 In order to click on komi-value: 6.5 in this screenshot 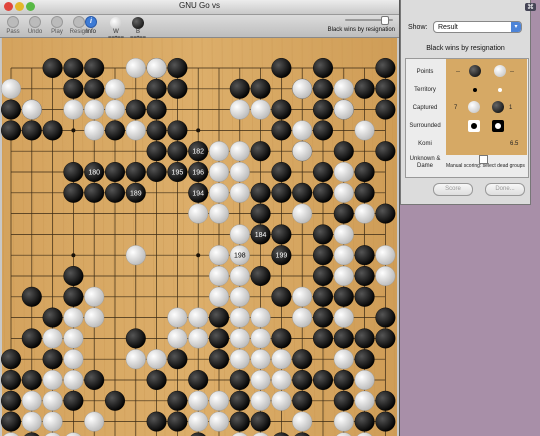, I will do `click(514, 144)`.